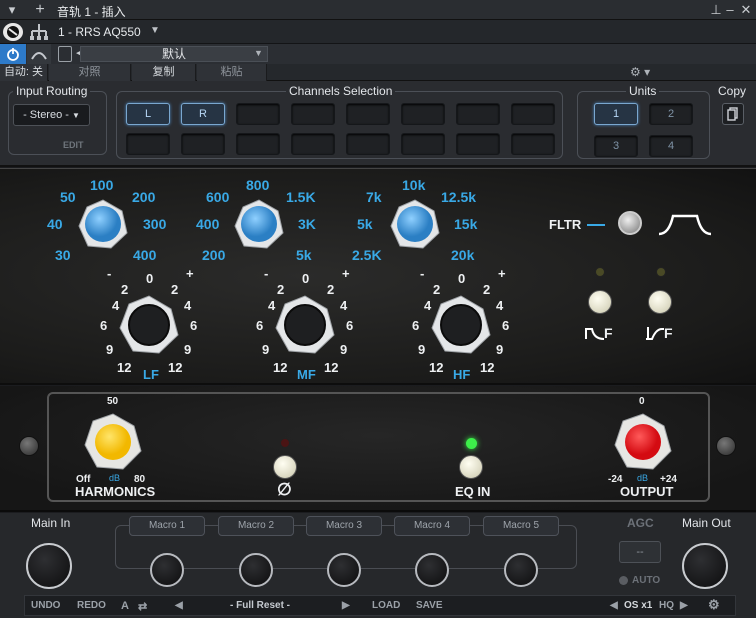 This screenshot has height=618, width=756. Describe the element at coordinates (600, 302) in the screenshot. I see `lf-filter-button` at that location.